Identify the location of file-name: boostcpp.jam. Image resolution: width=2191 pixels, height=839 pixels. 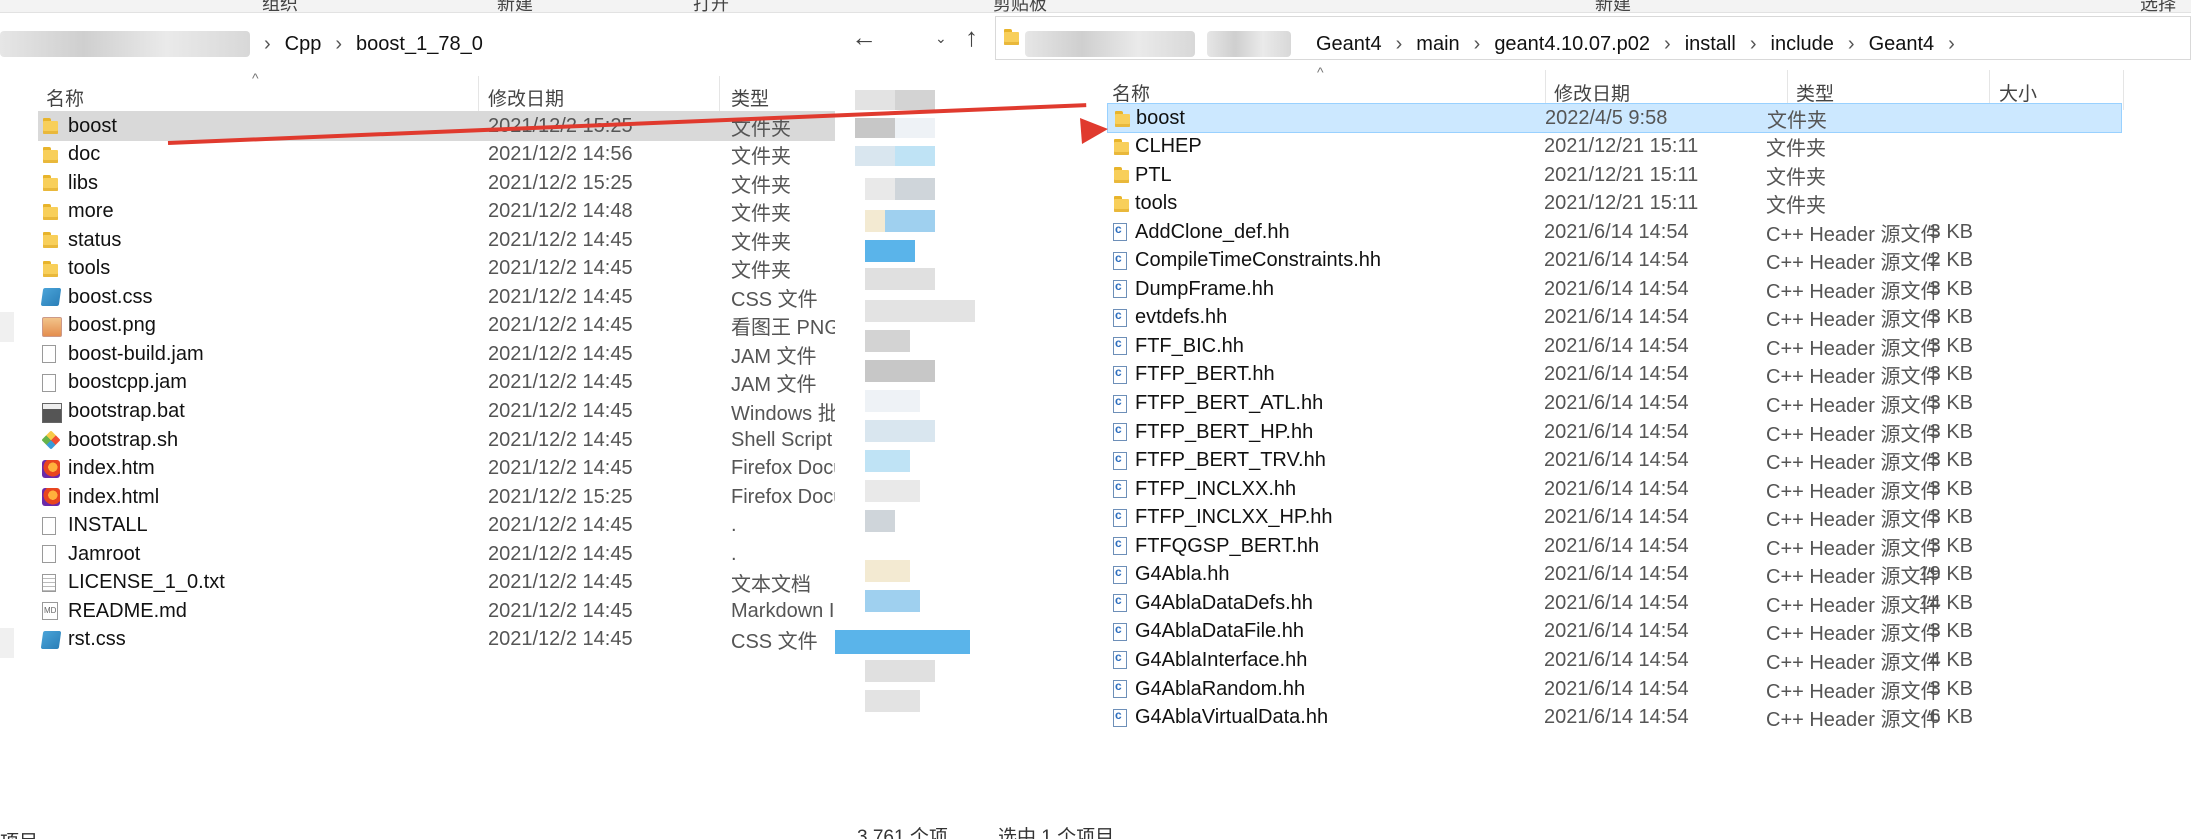
(127, 382).